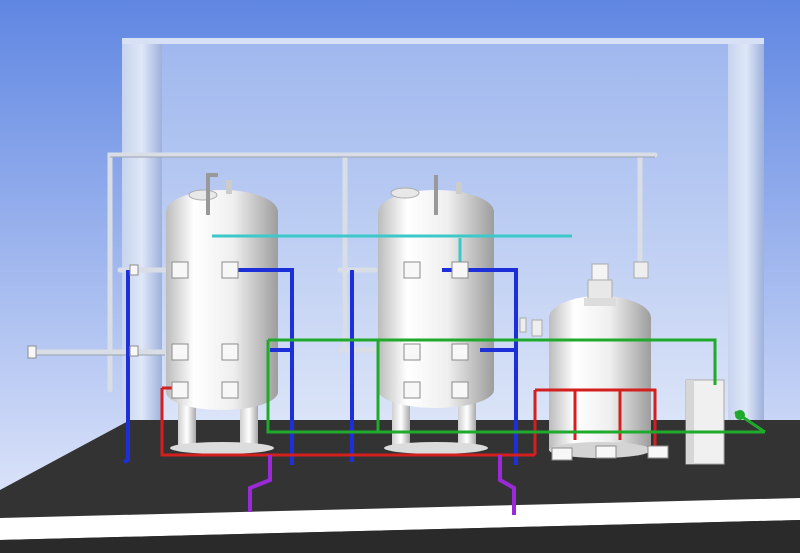 This screenshot has height=553, width=800. I want to click on control-cabinet, so click(705, 422).